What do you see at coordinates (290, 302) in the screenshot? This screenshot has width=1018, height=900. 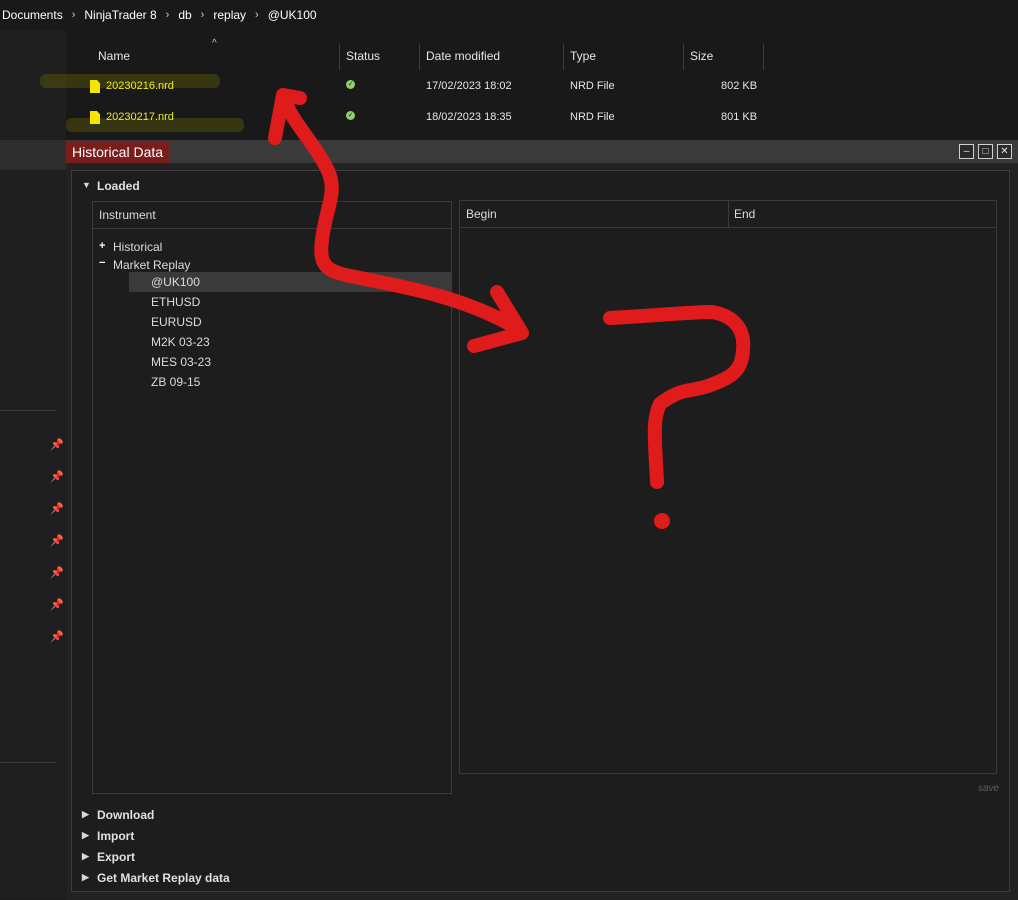 I see `tree-item-ethusd: ETHUSD` at bounding box center [290, 302].